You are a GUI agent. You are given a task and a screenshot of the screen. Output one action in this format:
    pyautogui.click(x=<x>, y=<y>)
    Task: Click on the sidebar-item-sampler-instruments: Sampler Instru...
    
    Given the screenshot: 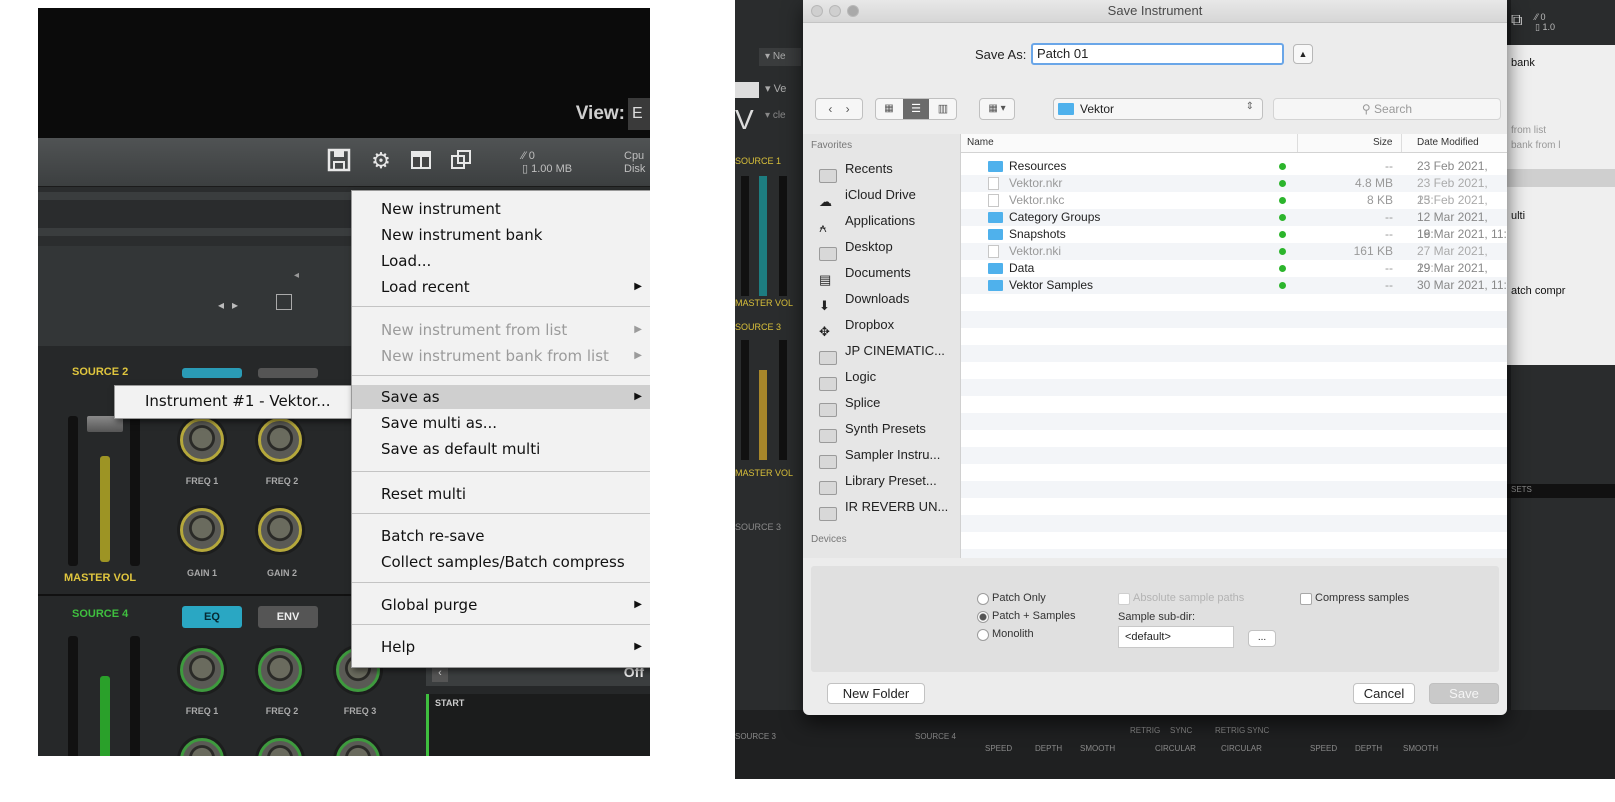 What is the action you would take?
    pyautogui.click(x=881, y=456)
    